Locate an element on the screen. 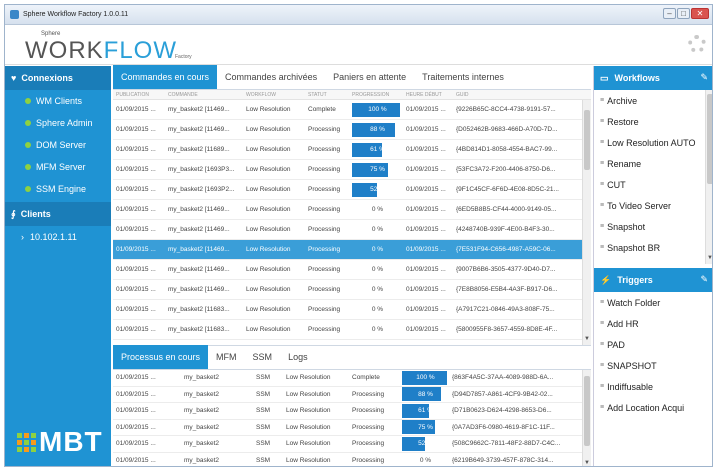  progress-cell: 75 % is located at coordinates (424, 427).